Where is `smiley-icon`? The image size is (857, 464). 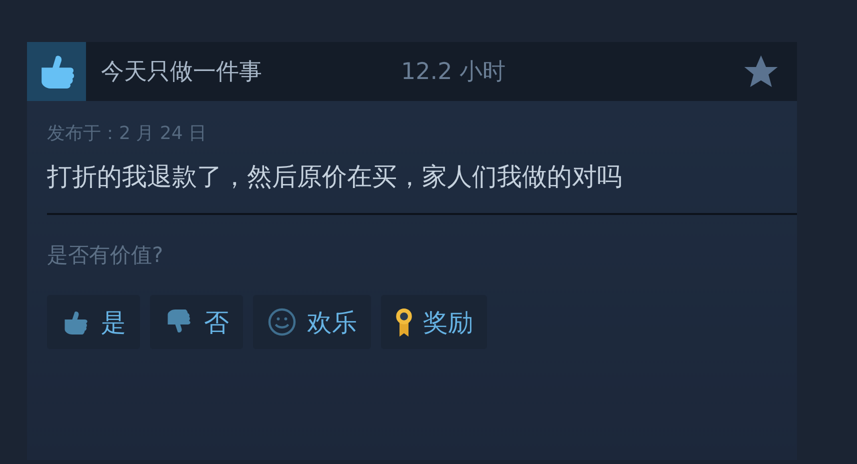
smiley-icon is located at coordinates (282, 322).